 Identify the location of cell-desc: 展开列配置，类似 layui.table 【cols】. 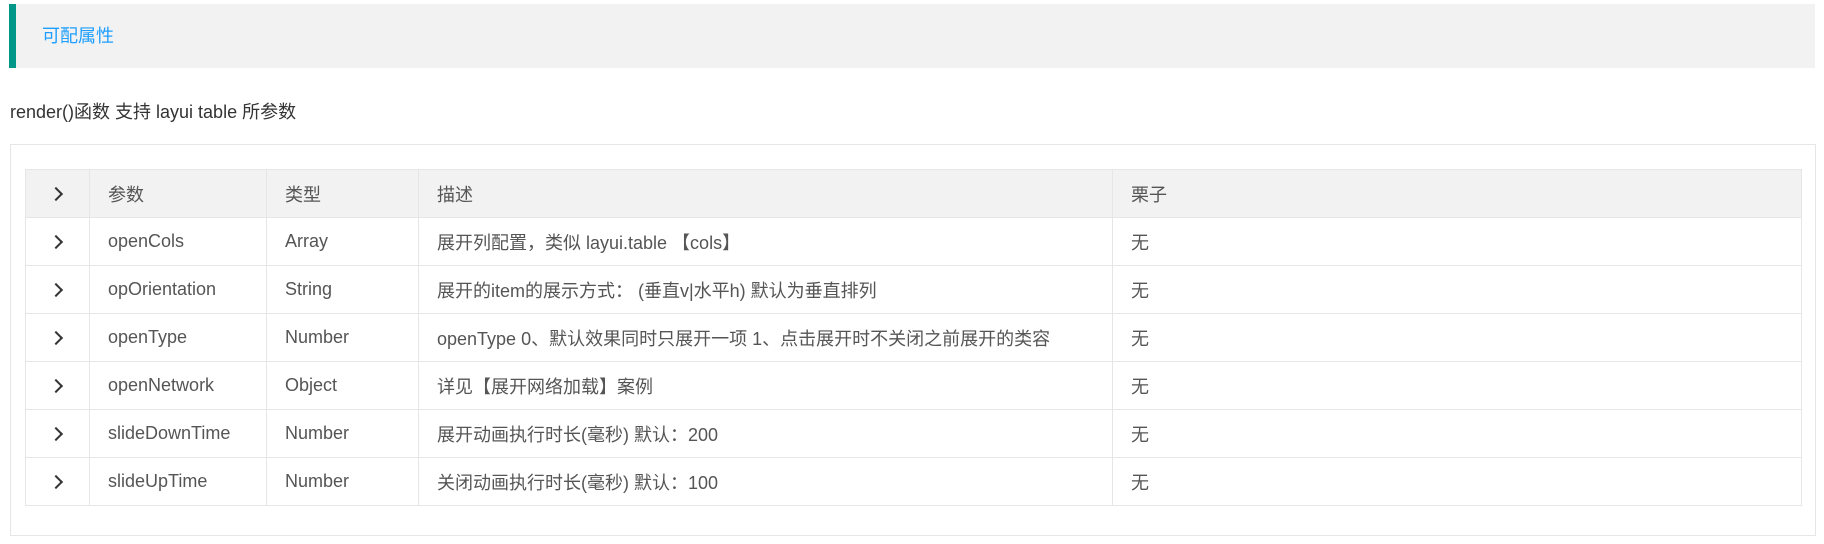
(765, 241).